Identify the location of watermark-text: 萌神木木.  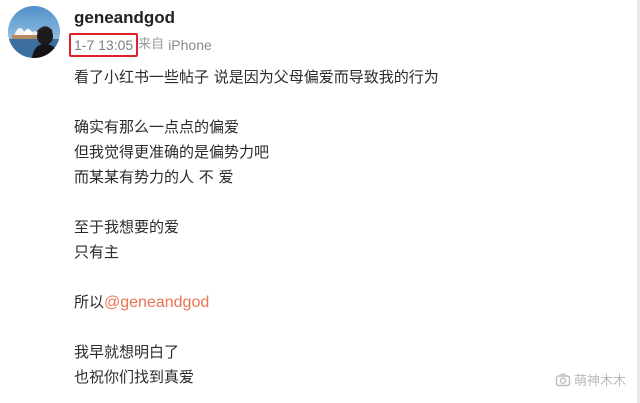
(599, 381).